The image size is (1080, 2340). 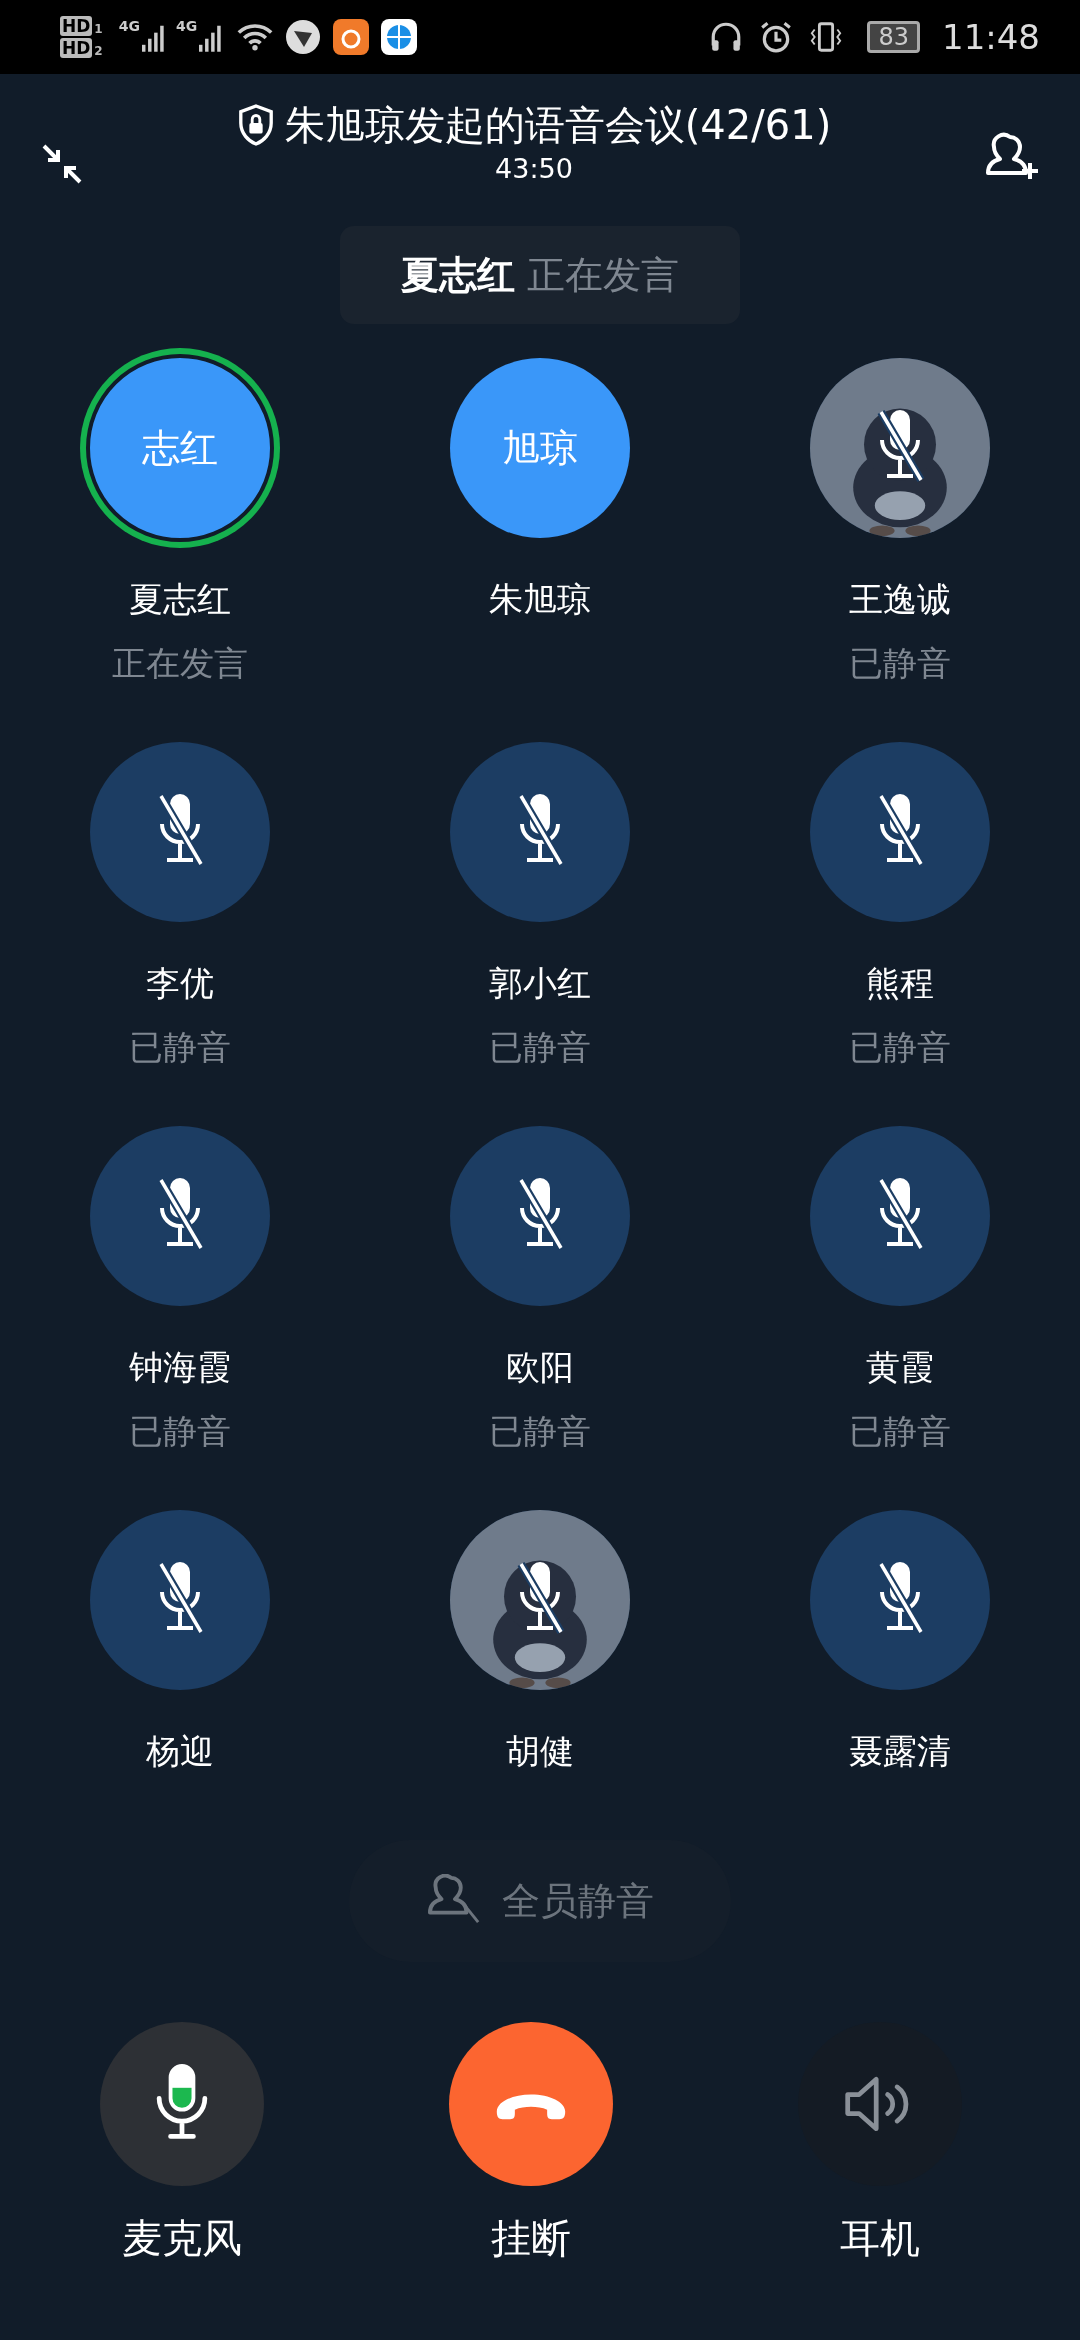 I want to click on control-label: 挂断, so click(x=531, y=2238).